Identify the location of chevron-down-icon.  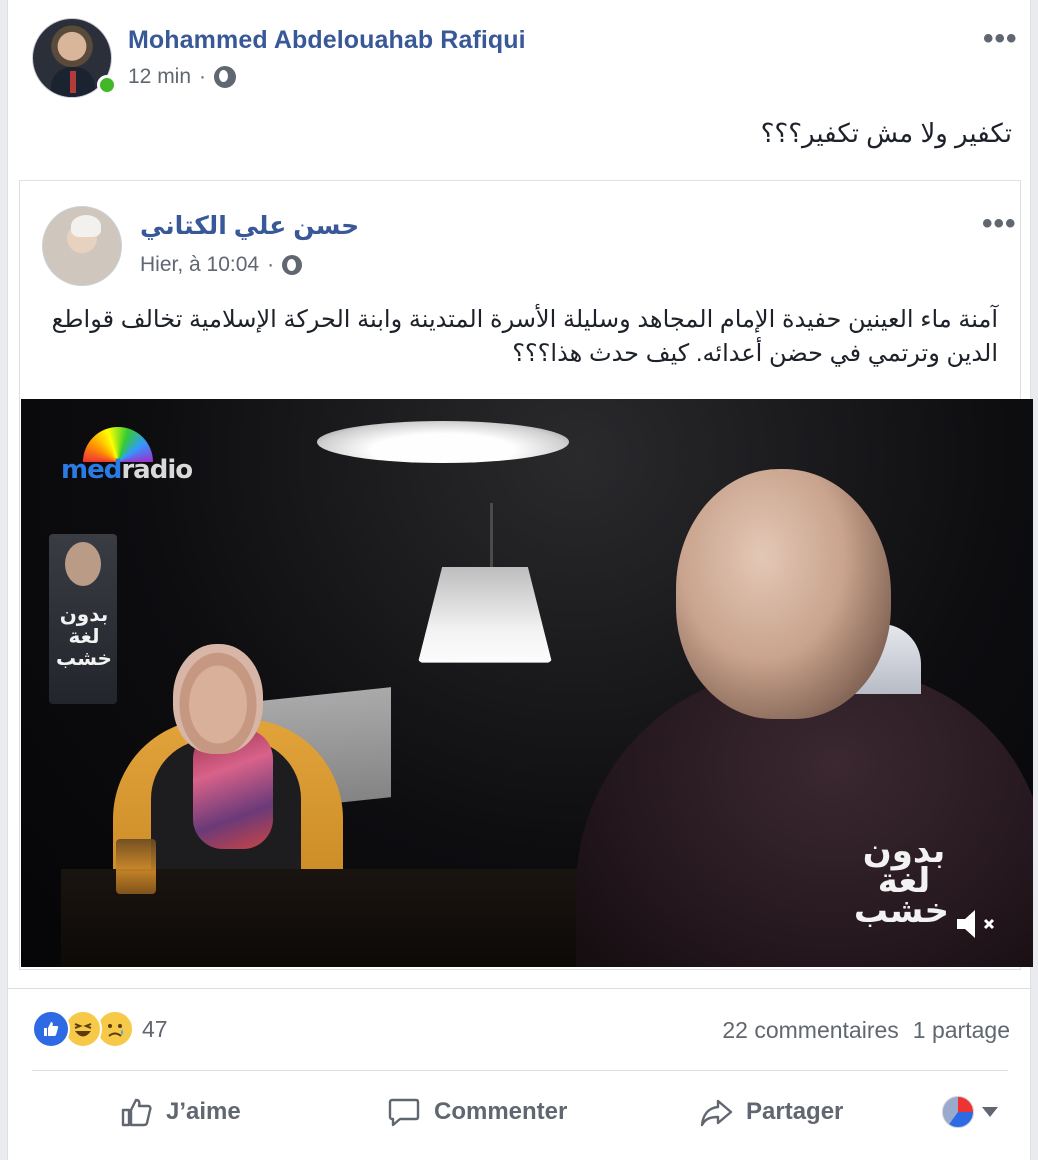
(990, 1112).